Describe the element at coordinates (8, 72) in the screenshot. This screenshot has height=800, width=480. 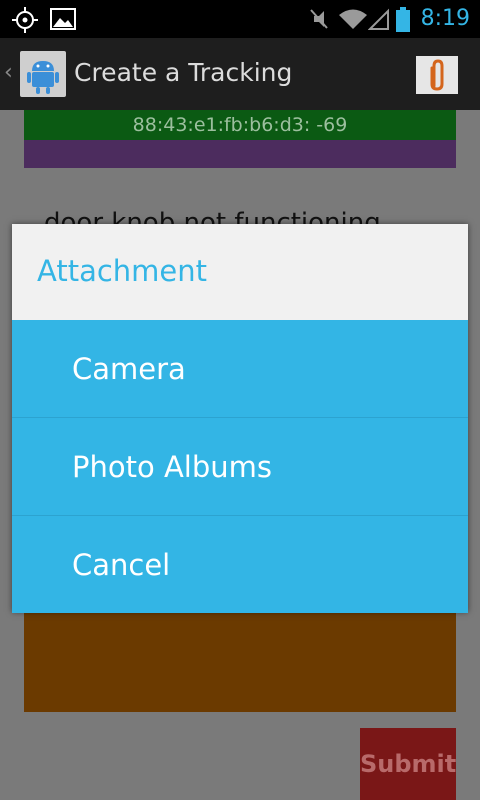
I see `up-navigation-icon: ‹` at that location.